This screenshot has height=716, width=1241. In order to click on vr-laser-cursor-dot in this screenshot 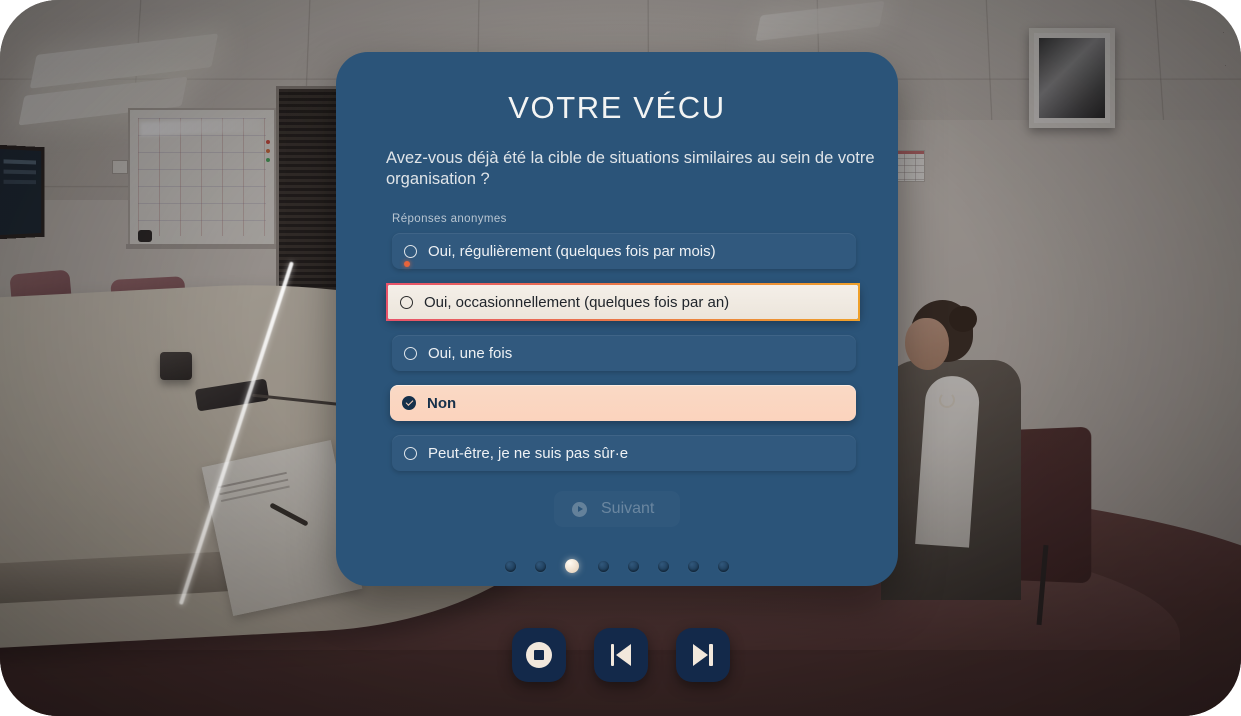, I will do `click(407, 264)`.